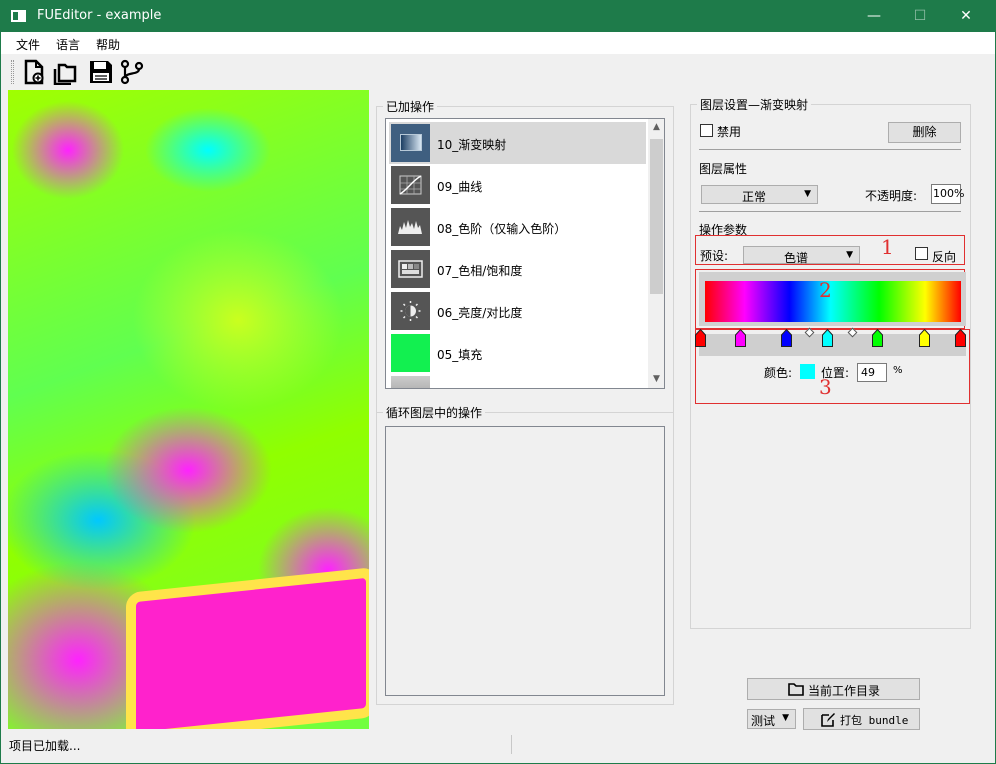 This screenshot has width=996, height=764. What do you see at coordinates (714, 256) in the screenshot?
I see `preset-label: 预设:` at bounding box center [714, 256].